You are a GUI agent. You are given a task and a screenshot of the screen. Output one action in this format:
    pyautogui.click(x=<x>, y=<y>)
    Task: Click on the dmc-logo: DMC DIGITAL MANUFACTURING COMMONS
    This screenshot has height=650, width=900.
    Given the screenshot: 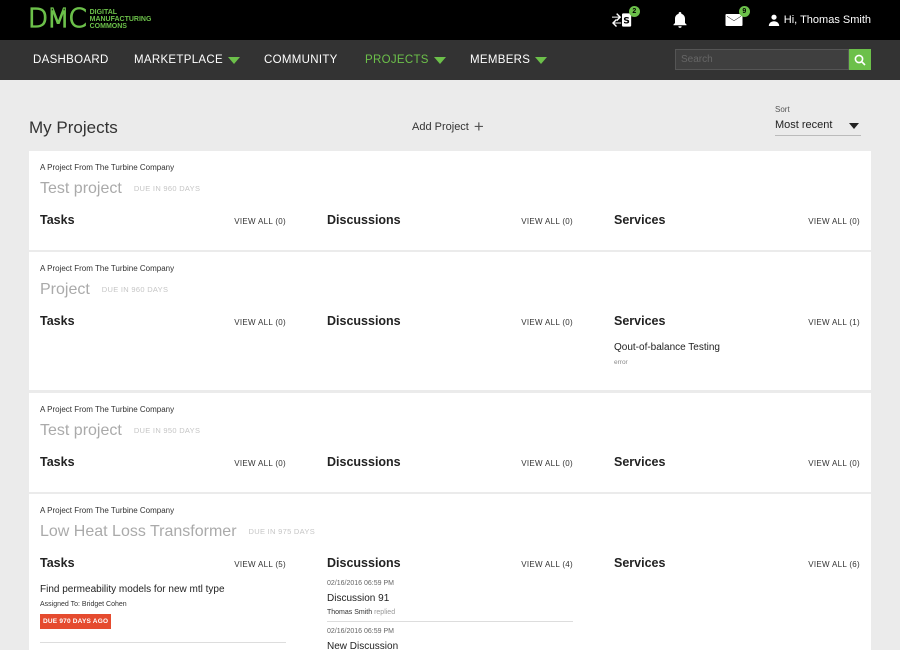 What is the action you would take?
    pyautogui.click(x=89, y=19)
    